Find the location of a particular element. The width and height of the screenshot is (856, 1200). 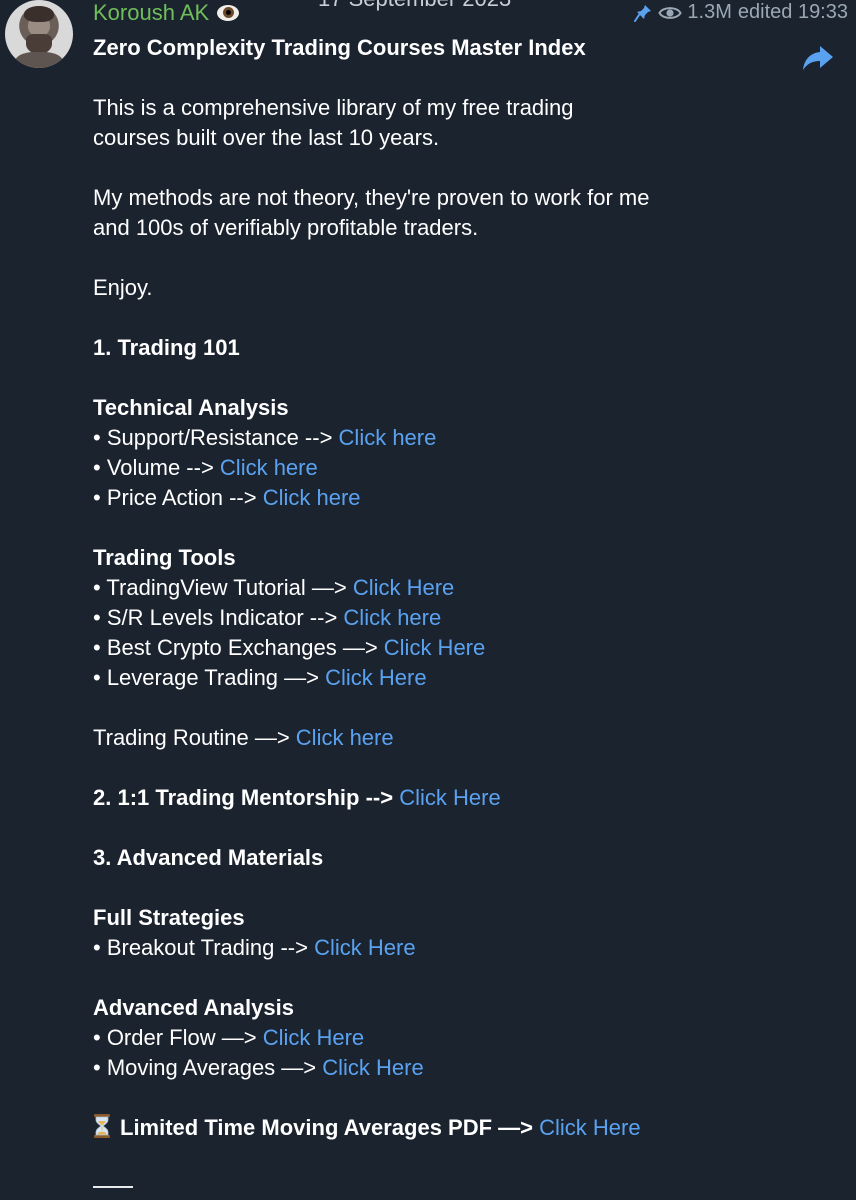

heading-technical-analysis: Technical Analysis is located at coordinates (191, 407).